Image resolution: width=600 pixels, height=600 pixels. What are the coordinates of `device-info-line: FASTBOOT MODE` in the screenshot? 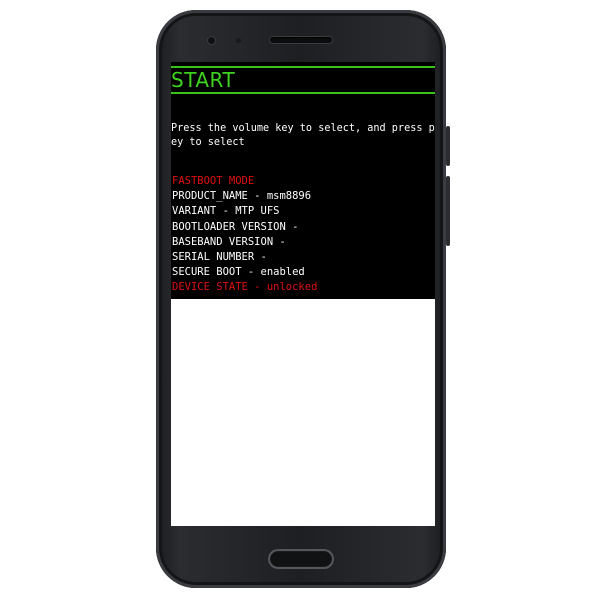 It's located at (213, 181).